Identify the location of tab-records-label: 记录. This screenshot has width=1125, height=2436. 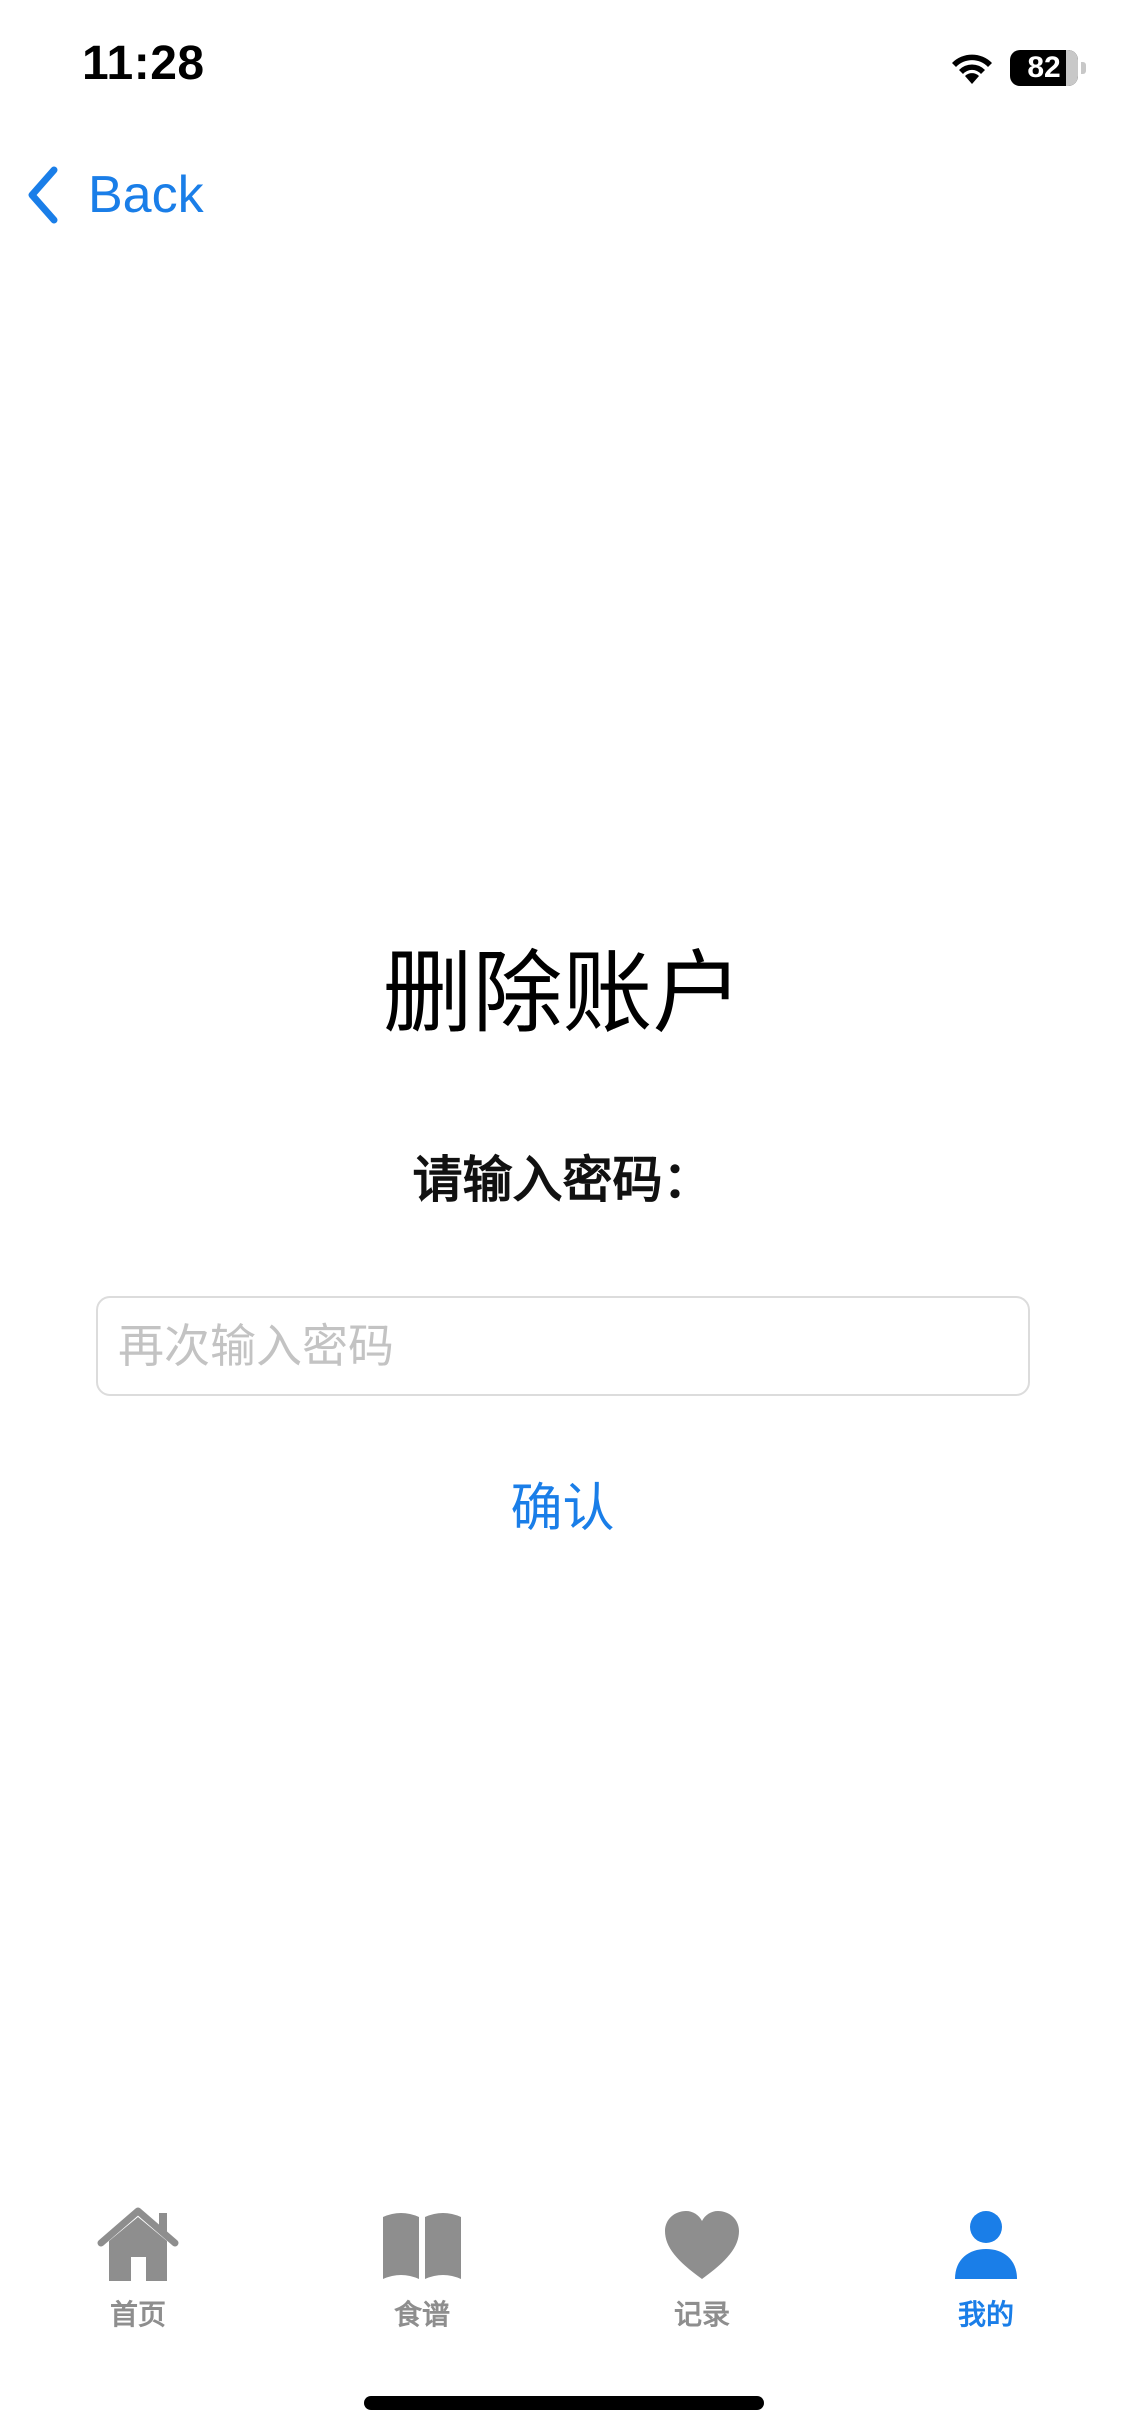
(701, 2314).